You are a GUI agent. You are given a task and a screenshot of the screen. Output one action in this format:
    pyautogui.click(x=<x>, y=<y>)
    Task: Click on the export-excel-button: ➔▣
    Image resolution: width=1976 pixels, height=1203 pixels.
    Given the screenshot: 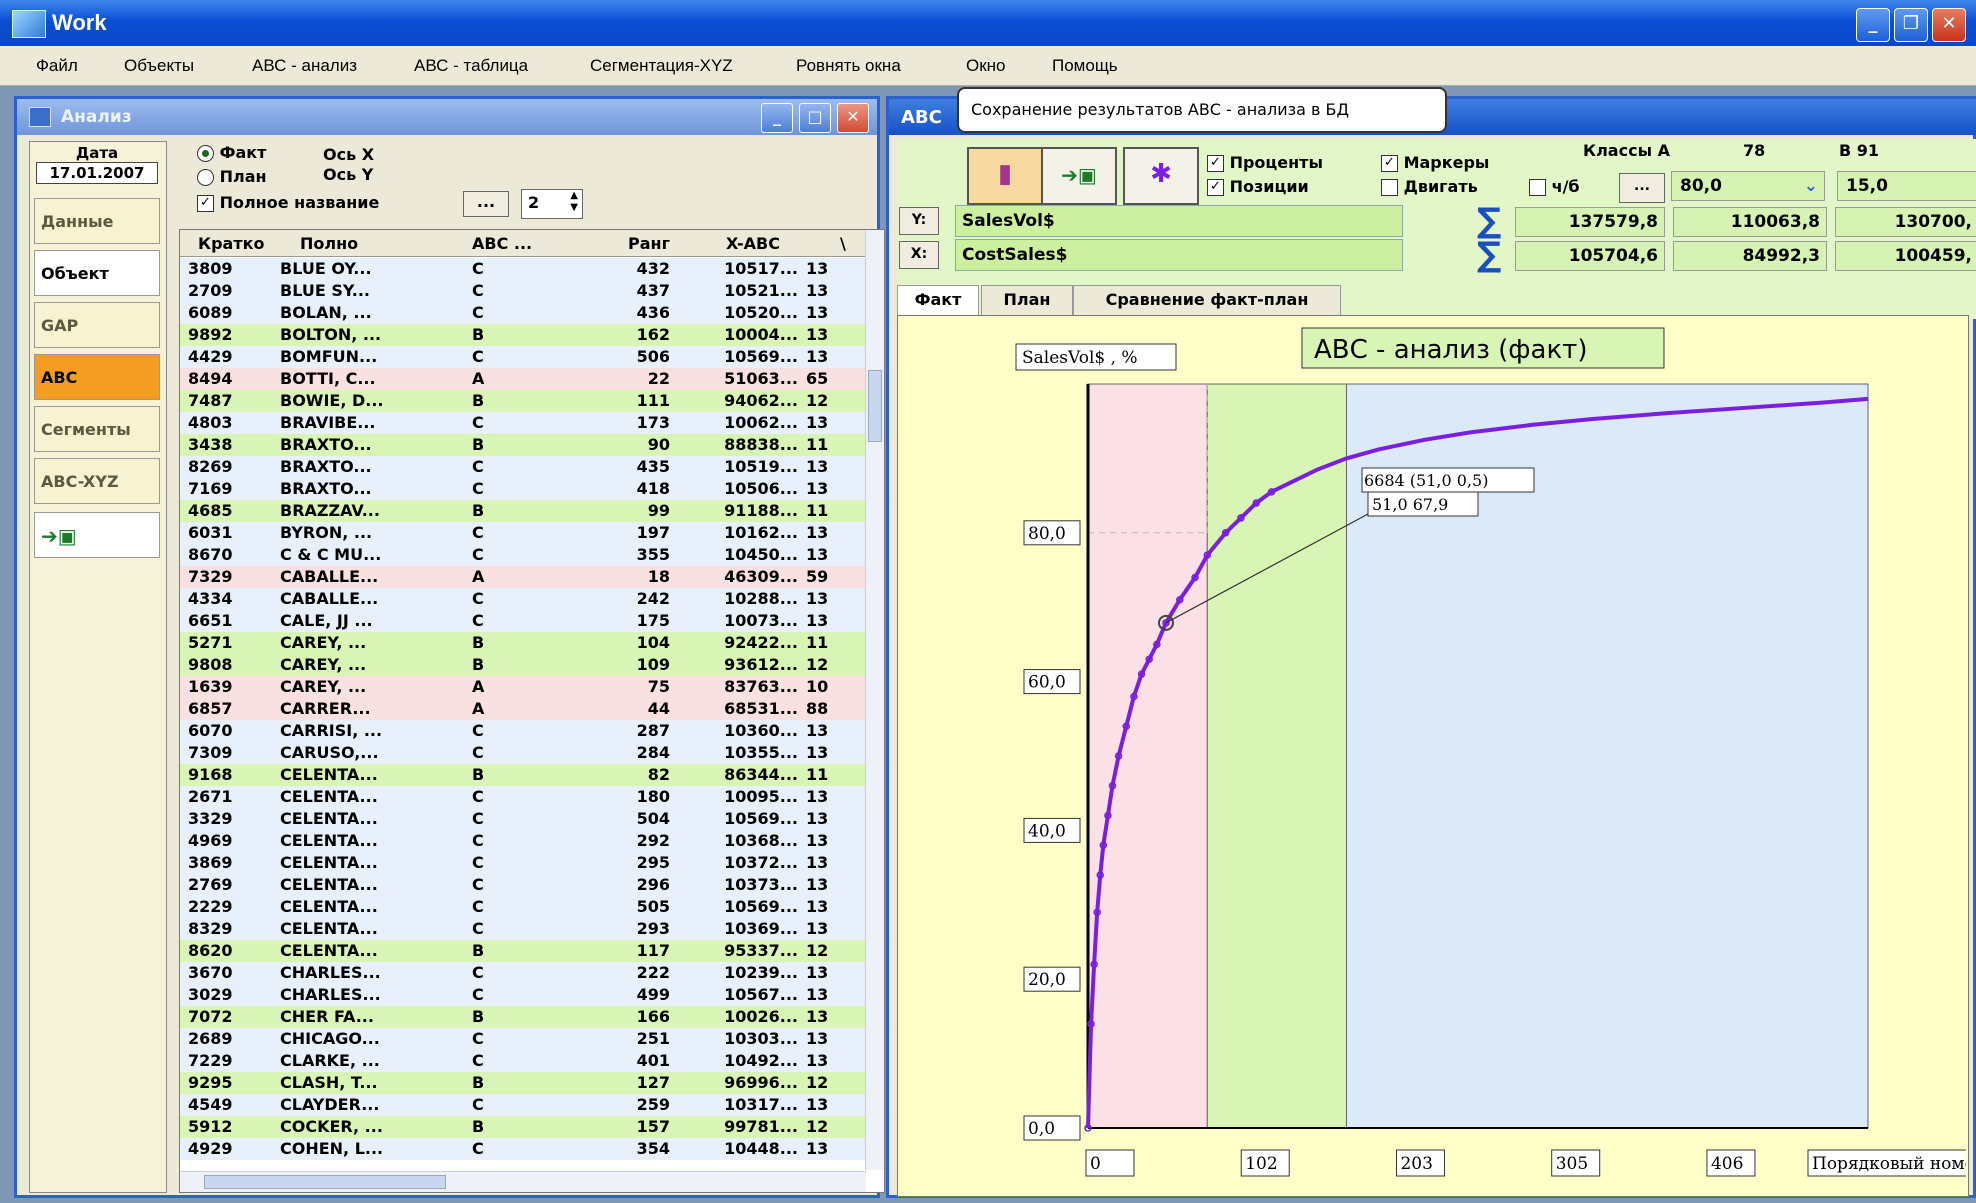 What is the action you would take?
    pyautogui.click(x=1079, y=176)
    